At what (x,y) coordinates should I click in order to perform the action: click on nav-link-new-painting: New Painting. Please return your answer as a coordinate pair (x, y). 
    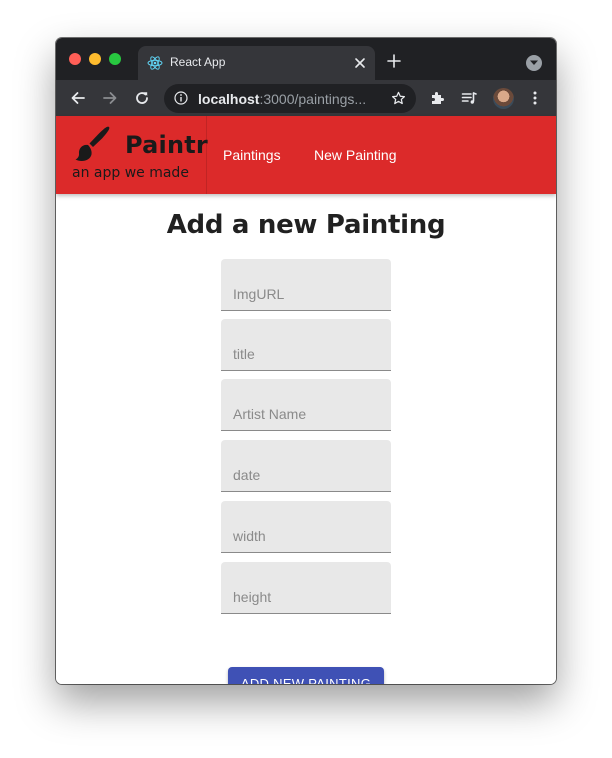
    Looking at the image, I should click on (355, 155).